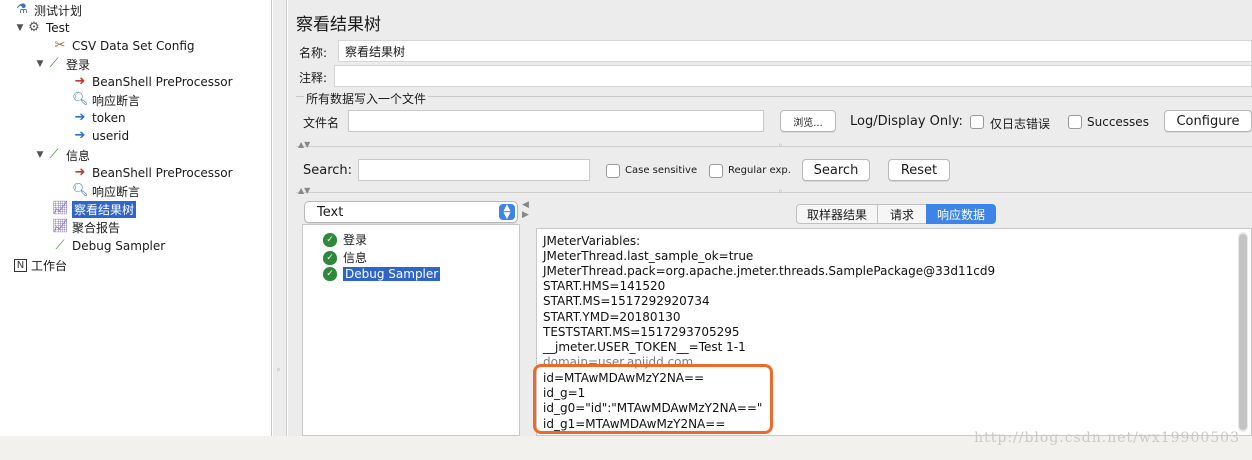  I want to click on tree-item-beanshell-2: ➜ BeanShell PreProcessor, so click(152, 173).